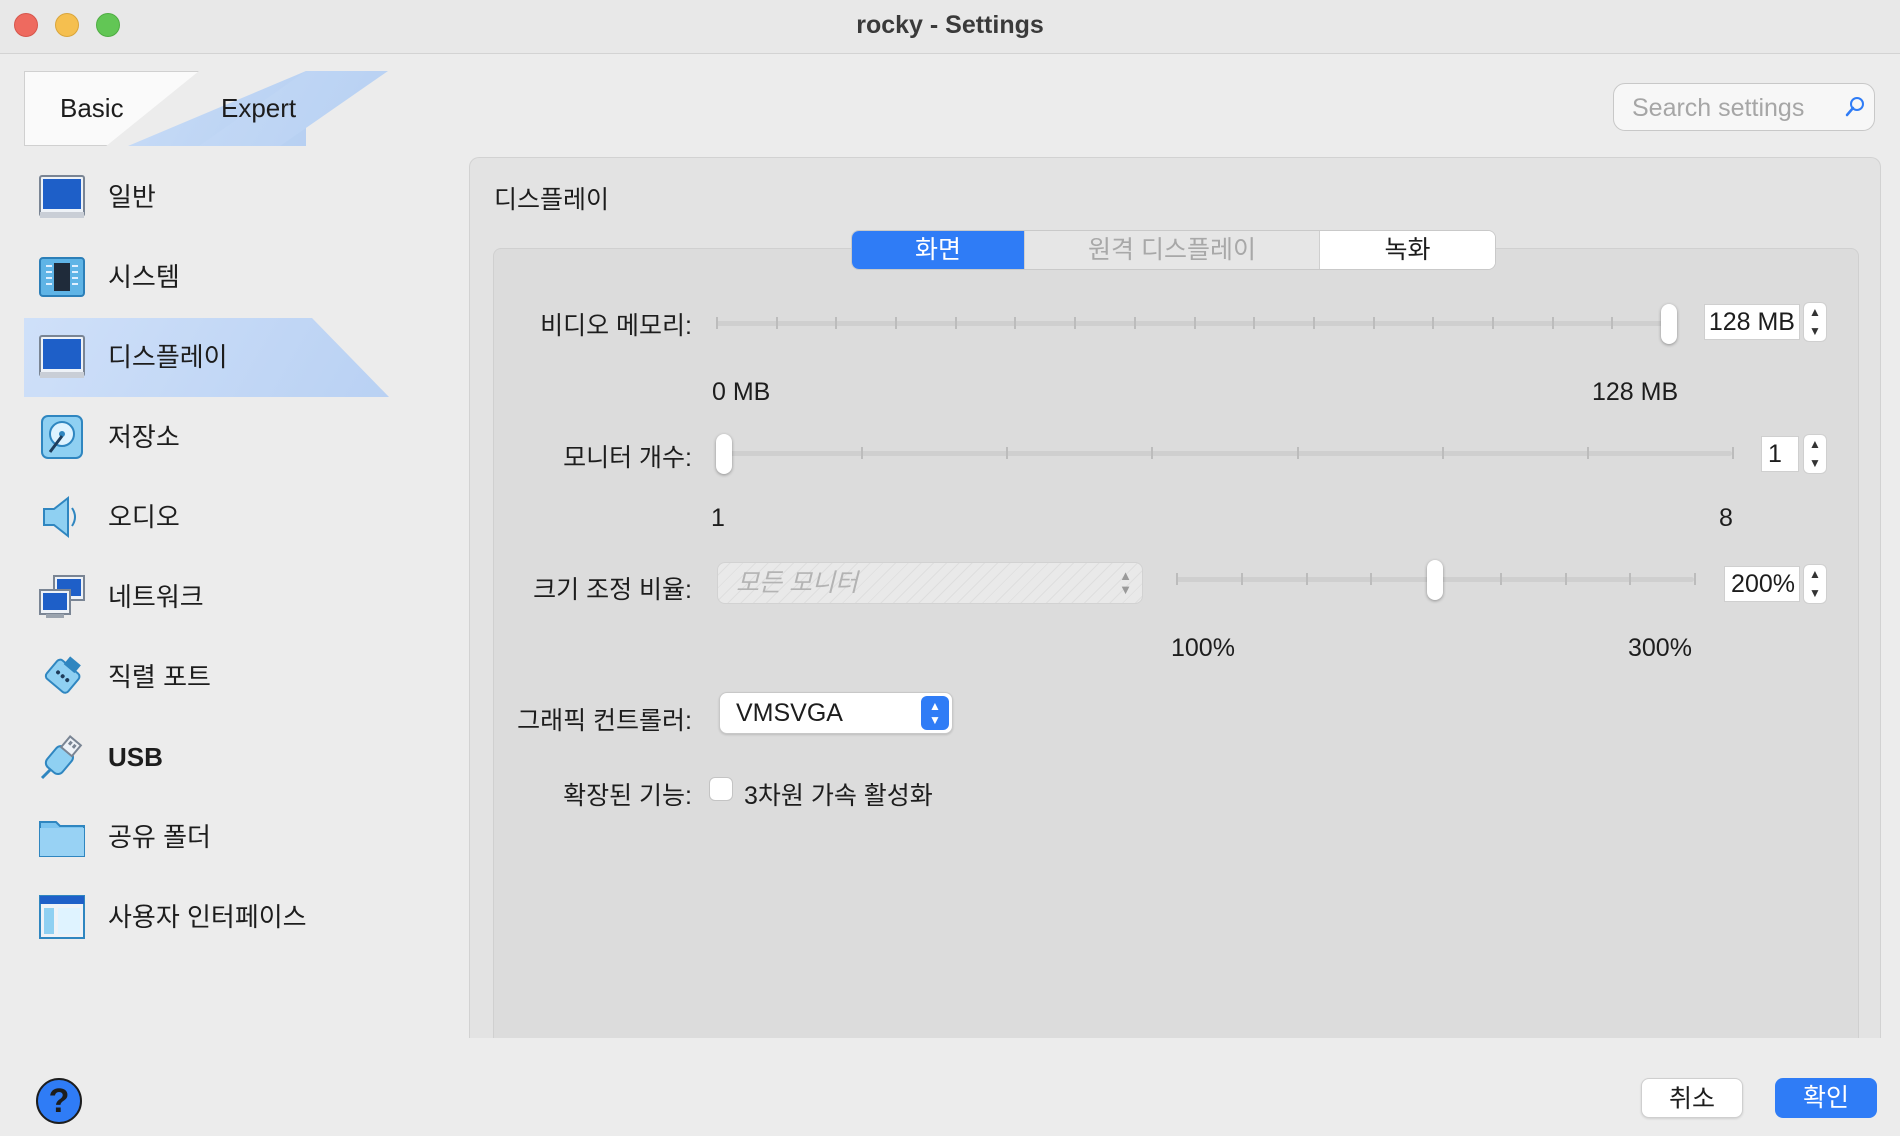  What do you see at coordinates (159, 837) in the screenshot?
I see `sidebar-item-label: 공유 폴더` at bounding box center [159, 837].